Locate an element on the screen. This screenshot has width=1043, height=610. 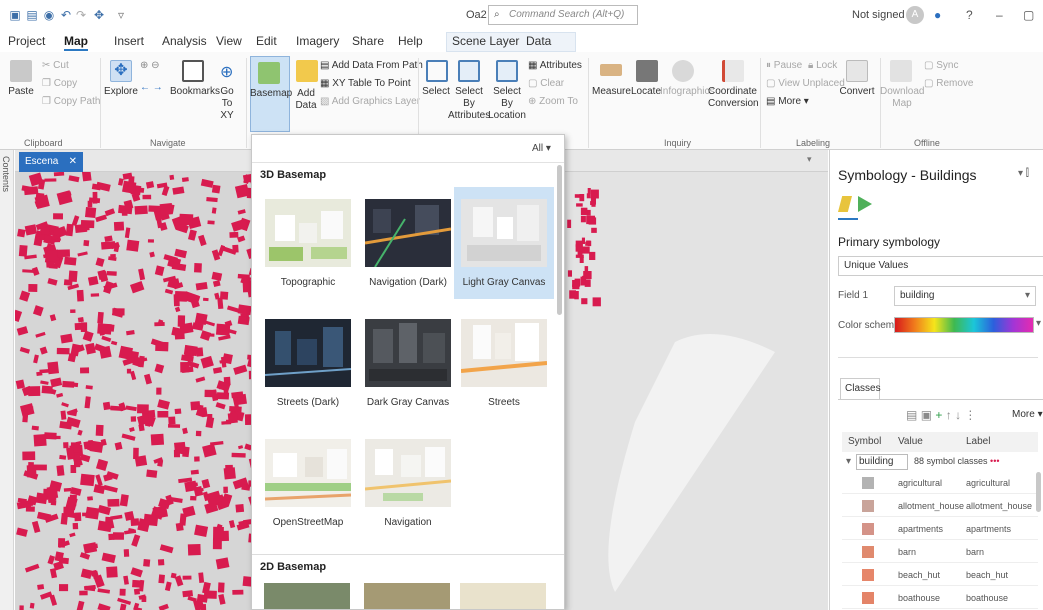
basemap-tile-navigation: Navigation is located at coordinates (408, 483).